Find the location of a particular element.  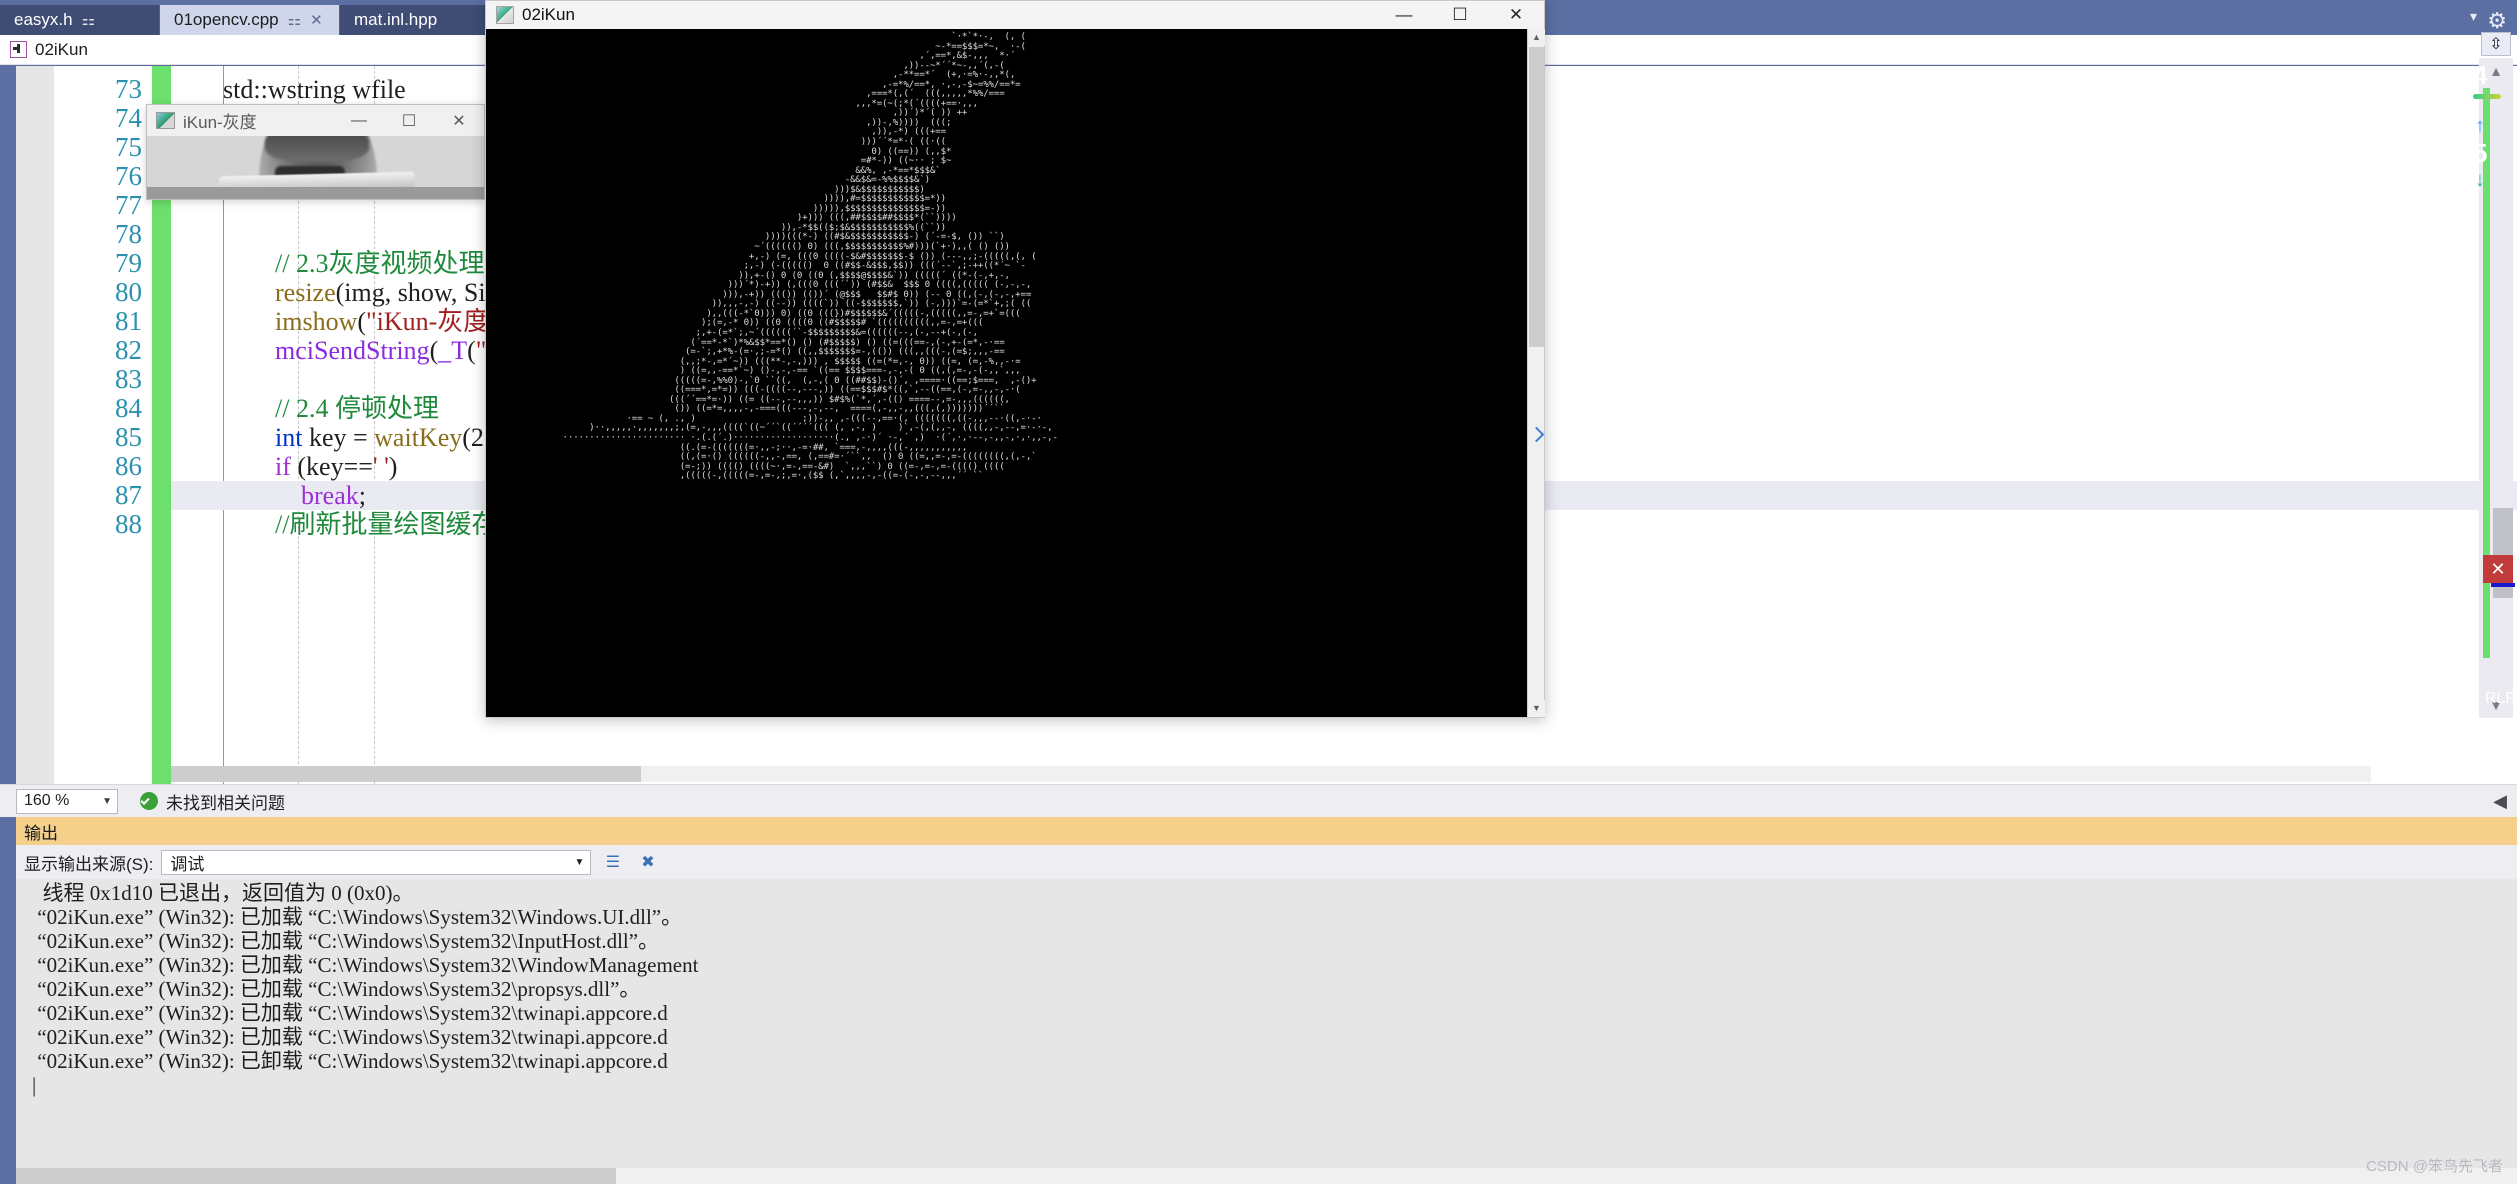

ikun-window-controls: — ☐ ✕ is located at coordinates (409, 120).